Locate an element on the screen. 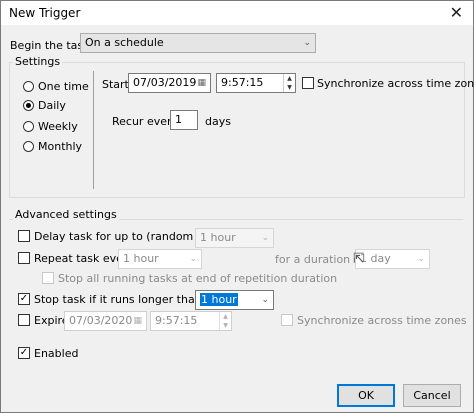 The height and width of the screenshot is (413, 474). mouse-pointer-icon: ⇱ is located at coordinates (359, 259).